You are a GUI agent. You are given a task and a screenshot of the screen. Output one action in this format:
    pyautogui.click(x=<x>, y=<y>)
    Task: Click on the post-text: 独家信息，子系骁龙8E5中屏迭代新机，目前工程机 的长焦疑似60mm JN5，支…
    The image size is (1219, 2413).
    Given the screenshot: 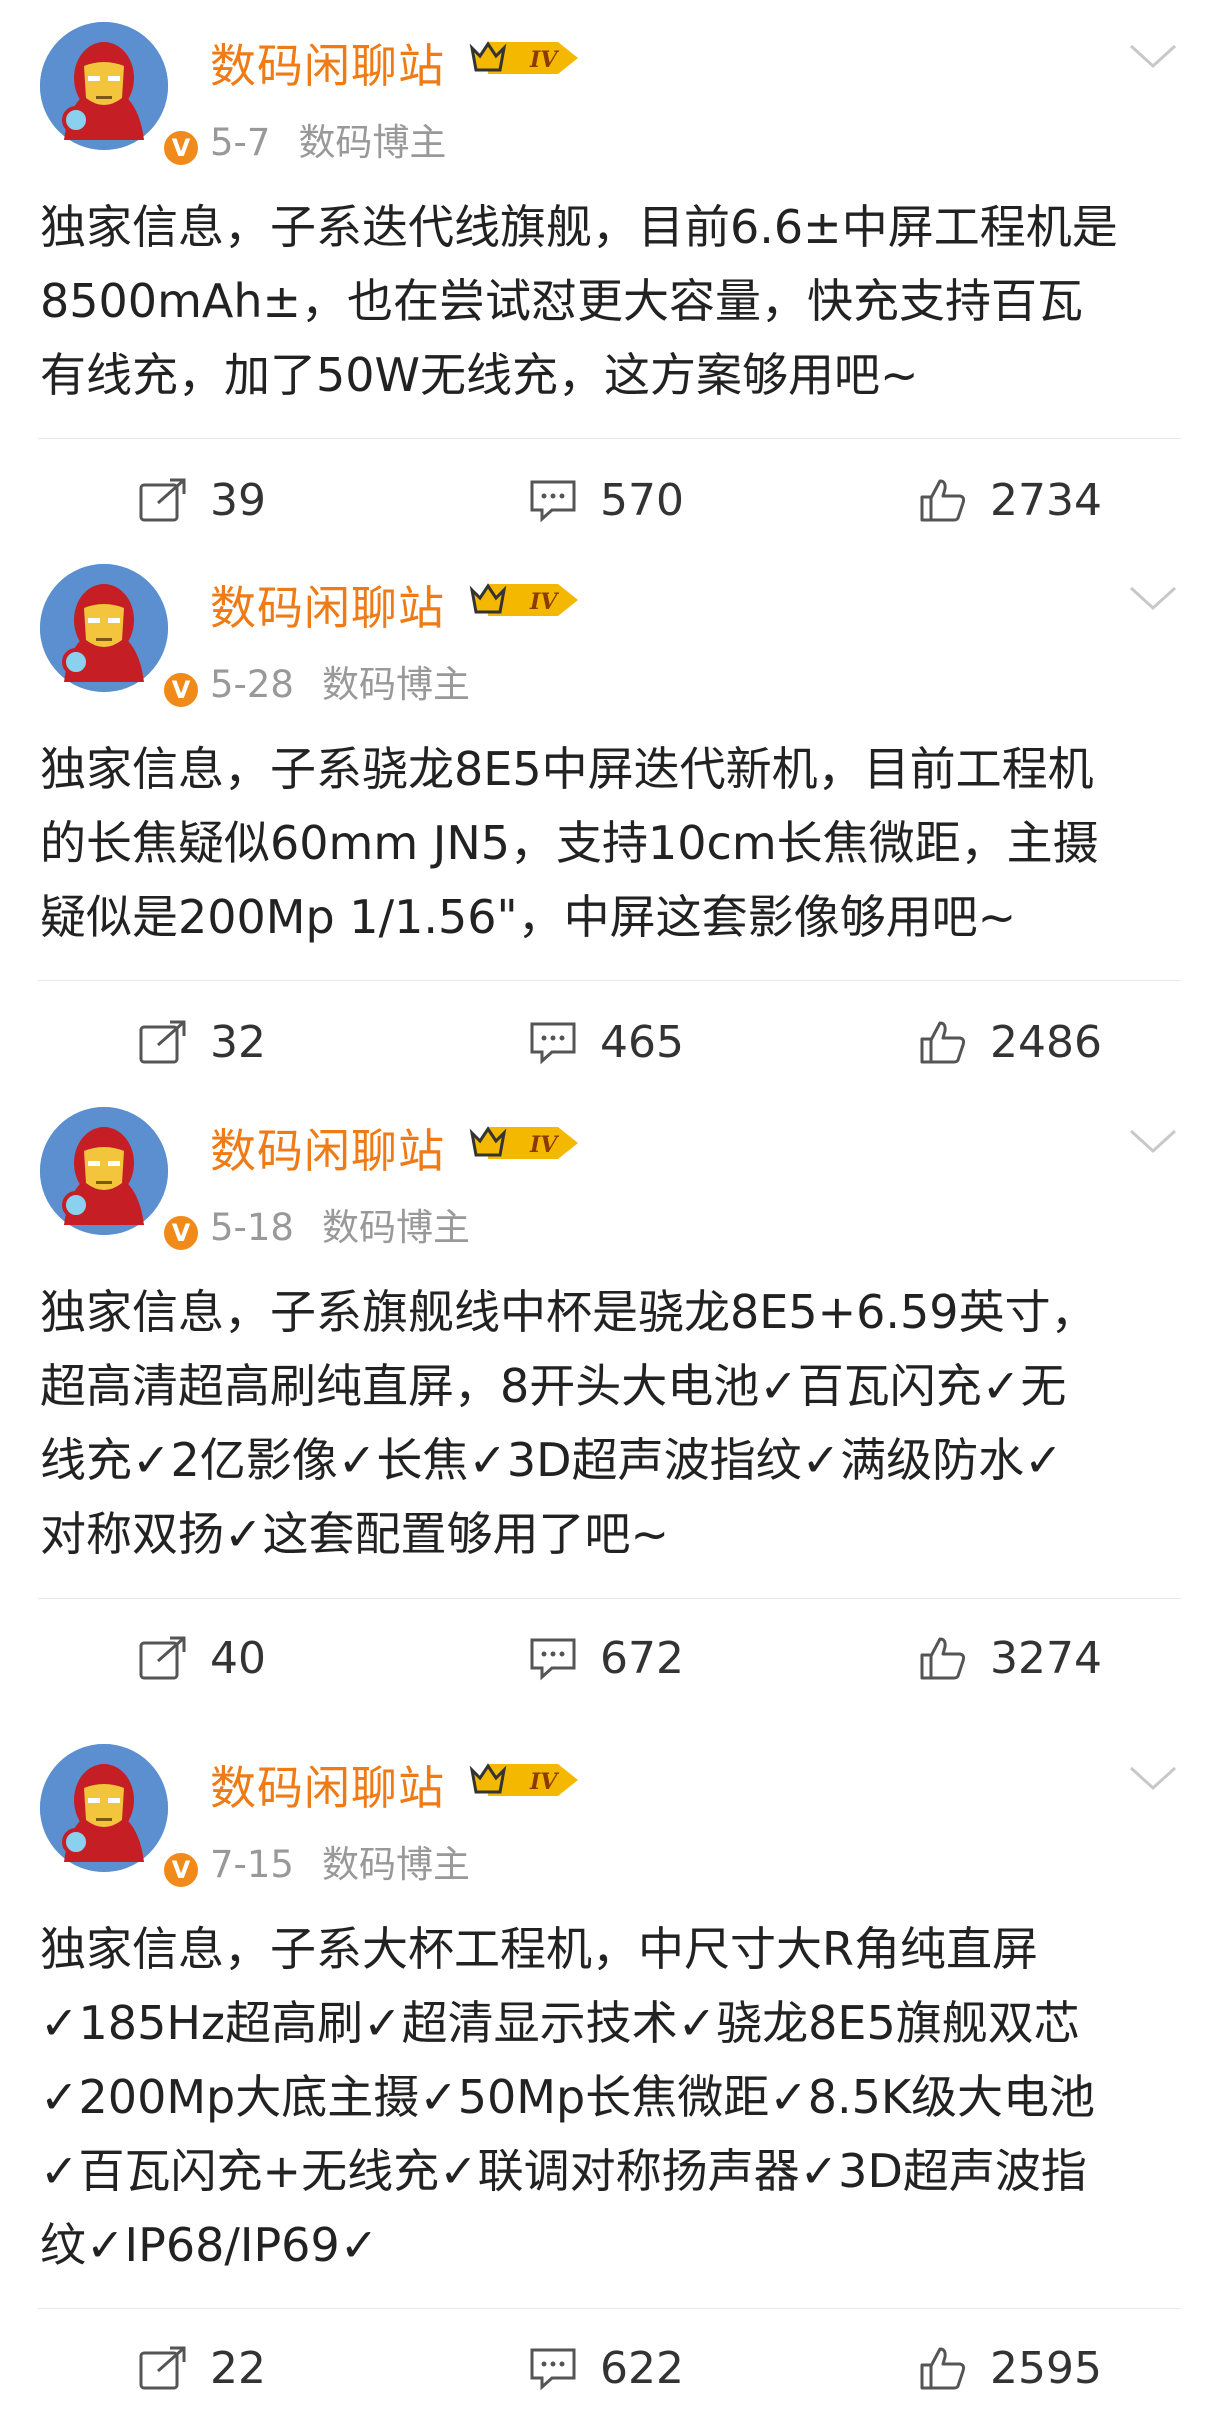 What is the action you would take?
    pyautogui.click(x=569, y=843)
    